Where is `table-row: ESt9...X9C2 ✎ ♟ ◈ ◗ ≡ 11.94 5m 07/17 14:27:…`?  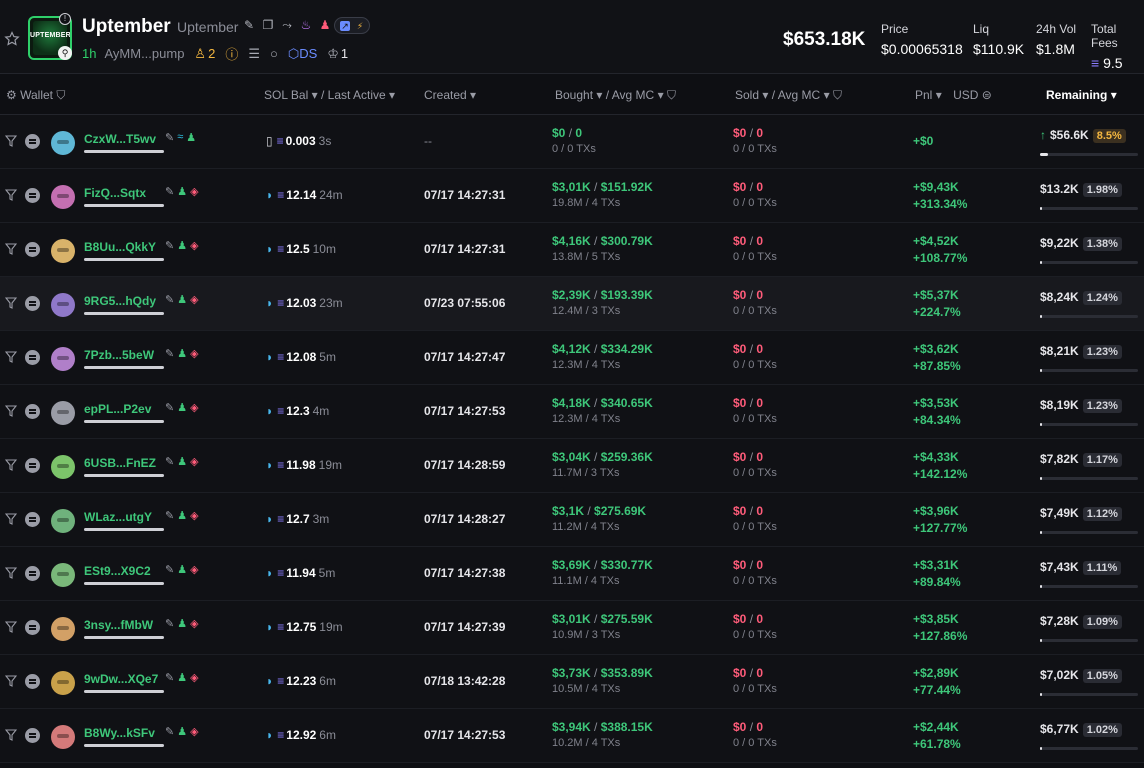 table-row: ESt9...X9C2 ✎ ♟ ◈ ◗ ≡ 11.94 5m 07/17 14:27:… is located at coordinates (572, 574).